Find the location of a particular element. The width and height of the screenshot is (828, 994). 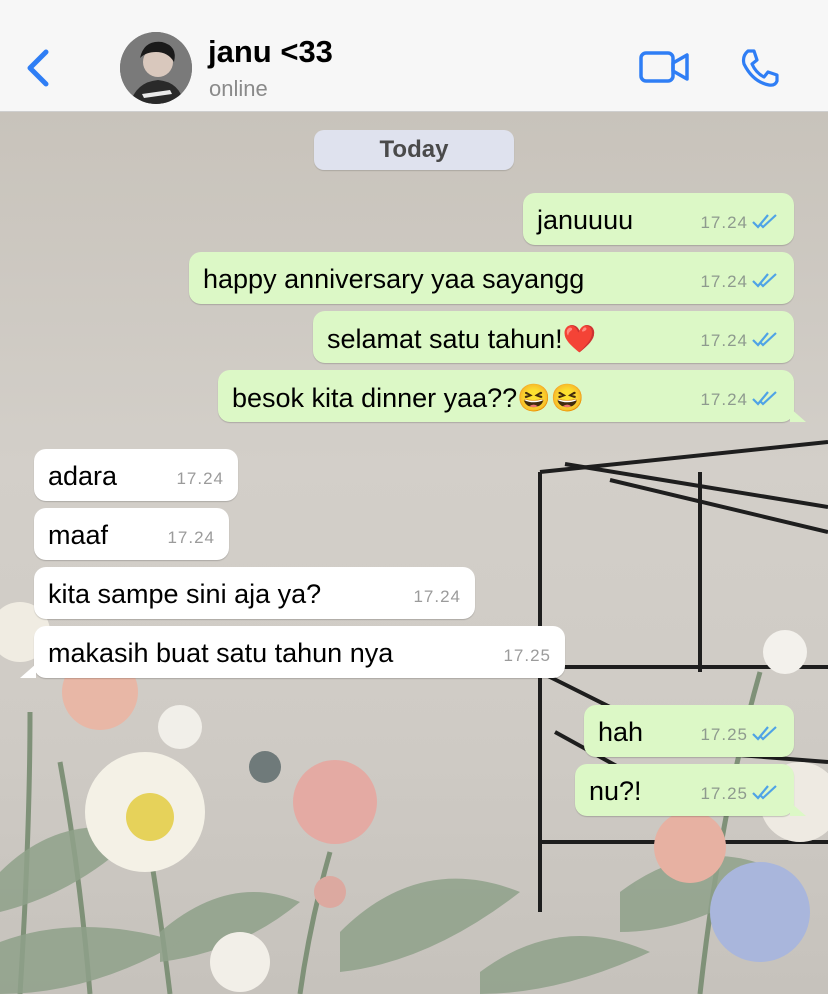

message-text: selamat satu tahun!❤️ is located at coordinates (462, 339).